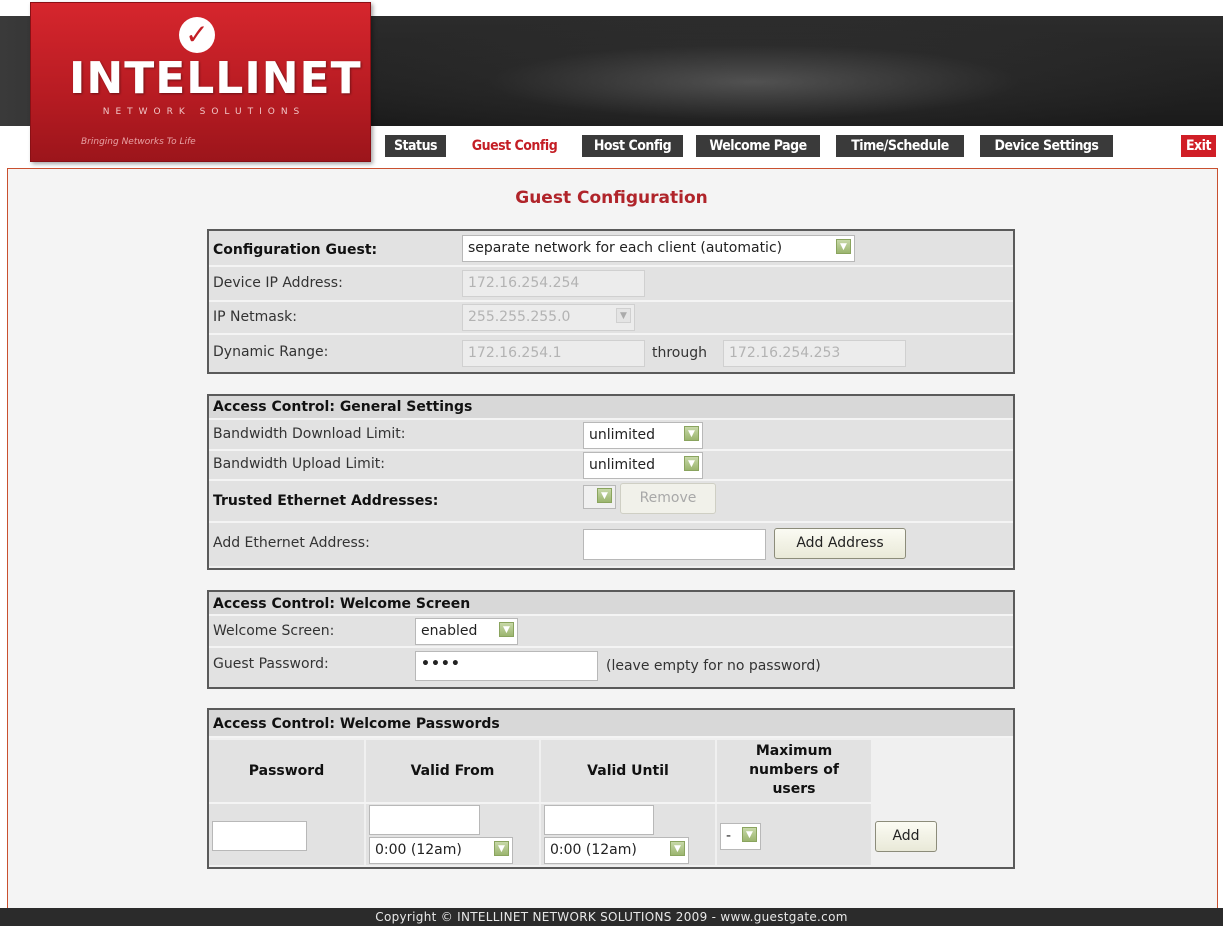 The image size is (1223, 926). What do you see at coordinates (729, 836) in the screenshot?
I see `max-users-value: -` at bounding box center [729, 836].